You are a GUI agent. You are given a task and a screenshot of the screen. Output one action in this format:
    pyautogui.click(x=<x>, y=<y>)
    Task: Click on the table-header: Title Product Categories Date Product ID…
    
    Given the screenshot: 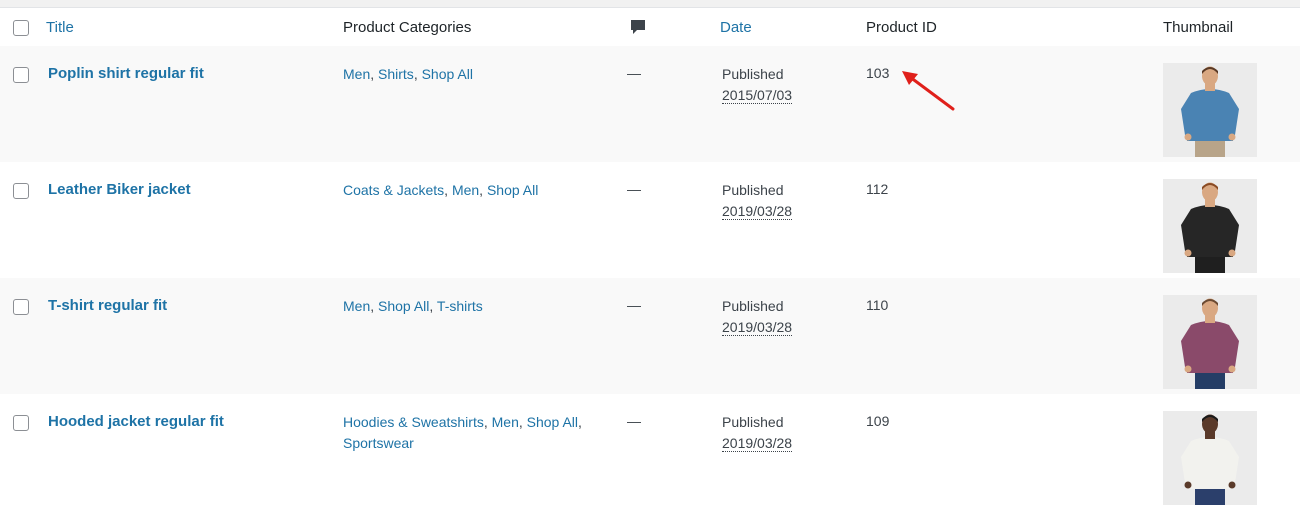 What is the action you would take?
    pyautogui.click(x=650, y=27)
    